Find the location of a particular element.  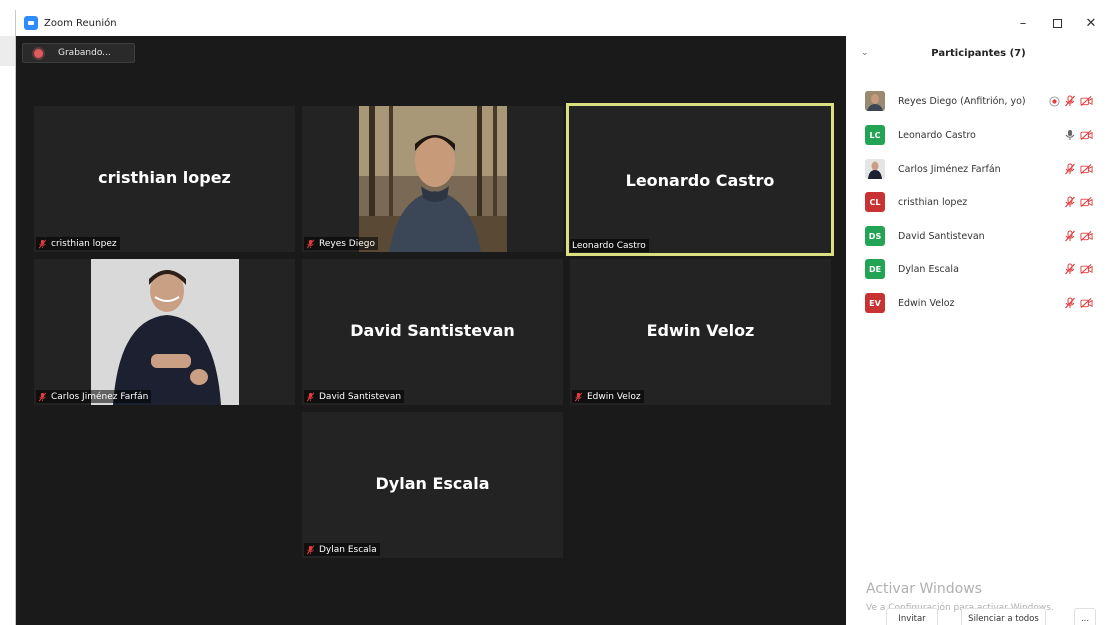

tile-display-name: Dylan Escala is located at coordinates (432, 483).